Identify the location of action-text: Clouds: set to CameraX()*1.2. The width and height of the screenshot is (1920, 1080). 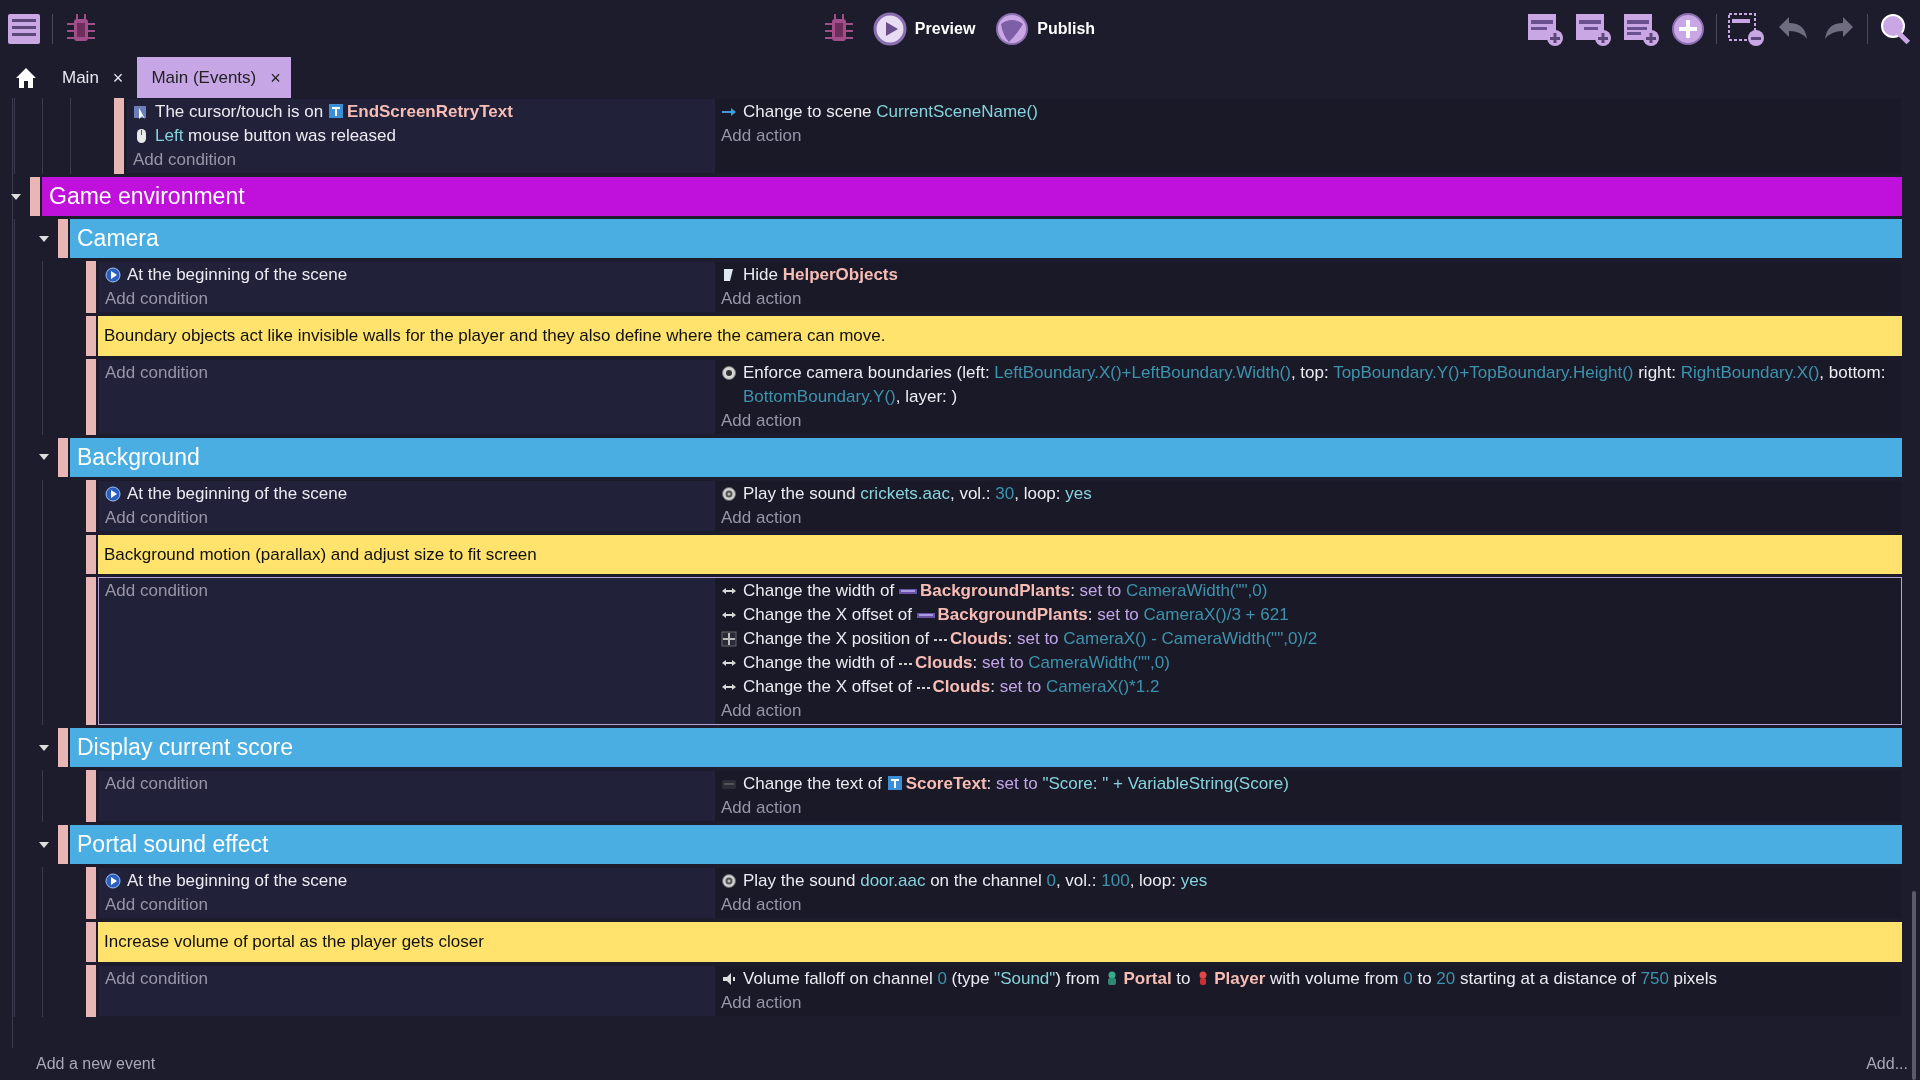
(1046, 686).